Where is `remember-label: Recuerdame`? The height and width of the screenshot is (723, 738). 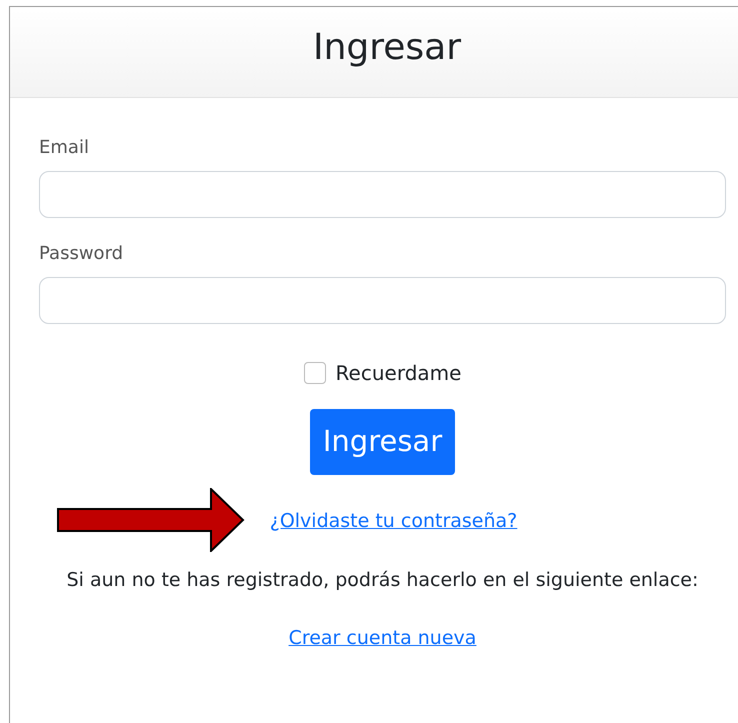 remember-label: Recuerdame is located at coordinates (399, 373).